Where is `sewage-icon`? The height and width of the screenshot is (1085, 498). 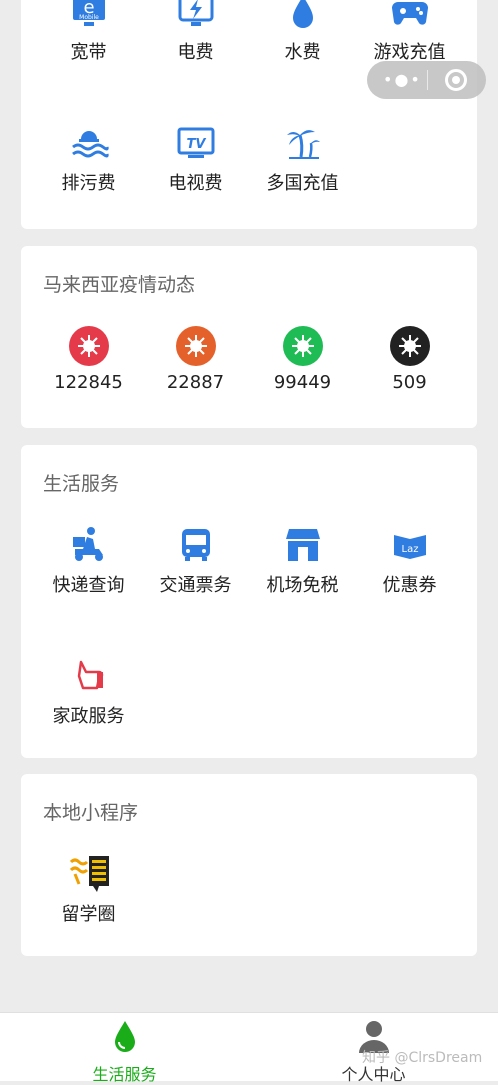
sewage-icon is located at coordinates (88, 143).